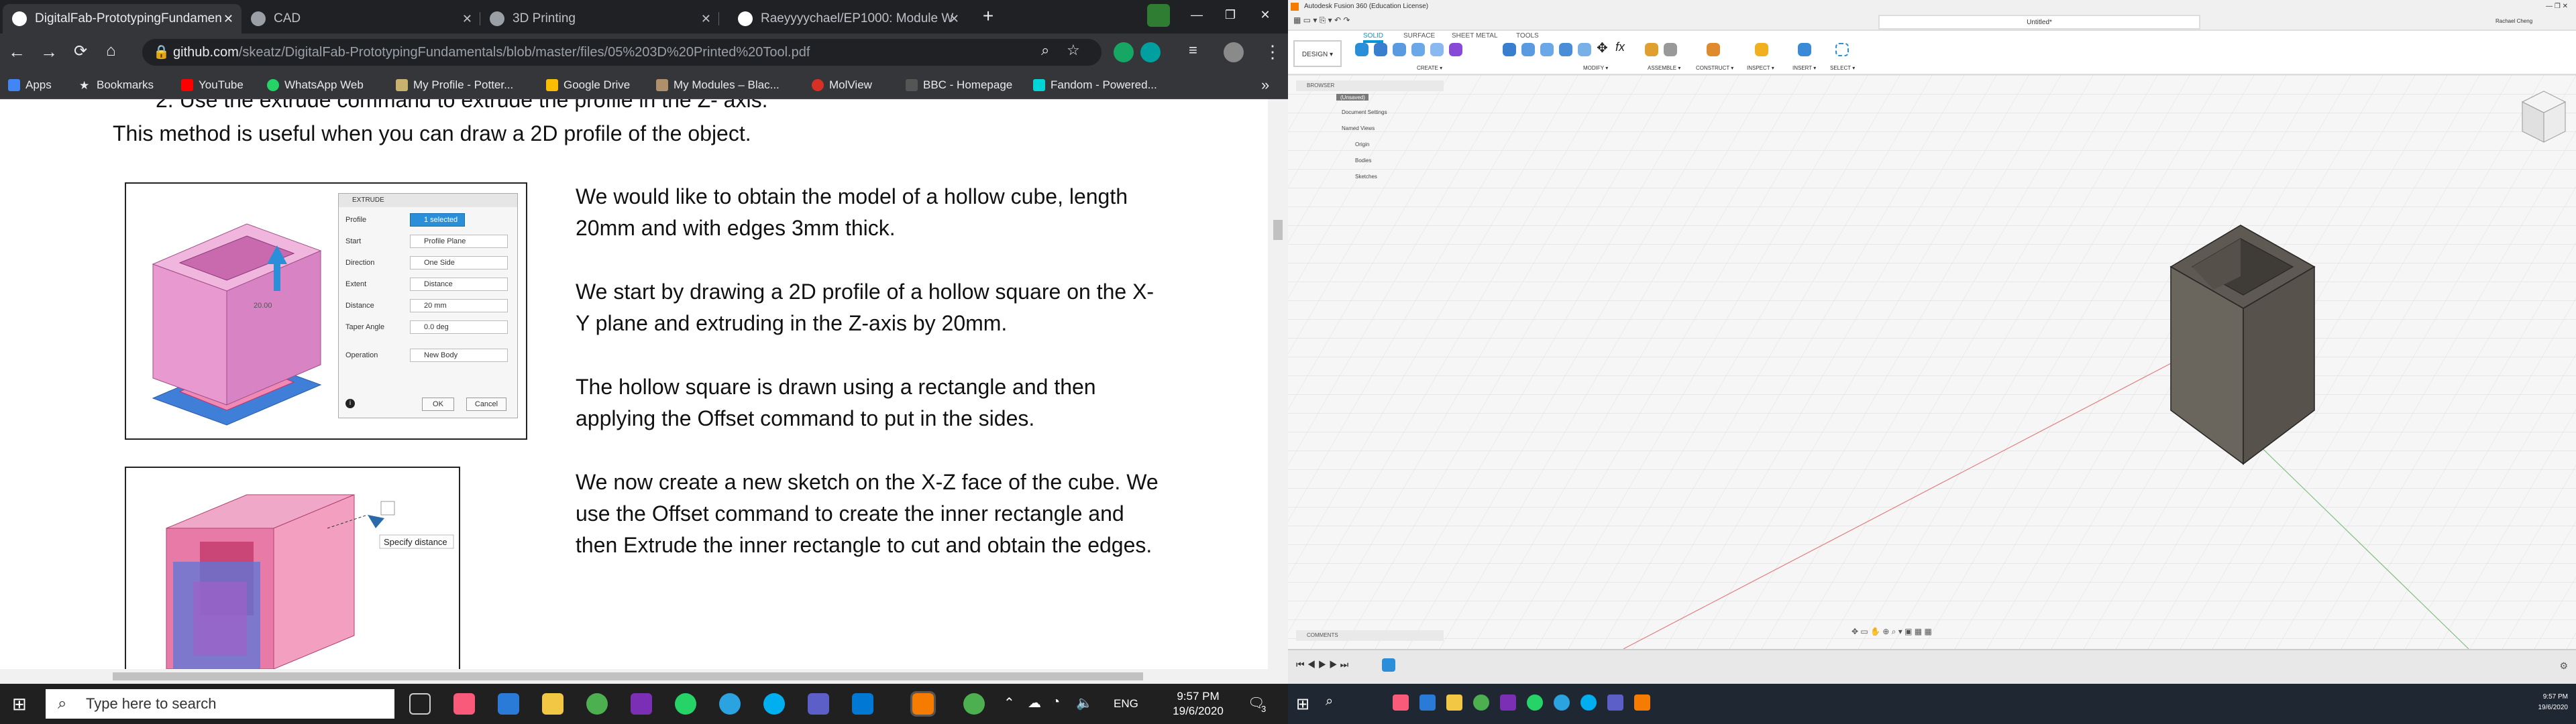  Describe the element at coordinates (1761, 49) in the screenshot. I see `measure-icon` at that location.